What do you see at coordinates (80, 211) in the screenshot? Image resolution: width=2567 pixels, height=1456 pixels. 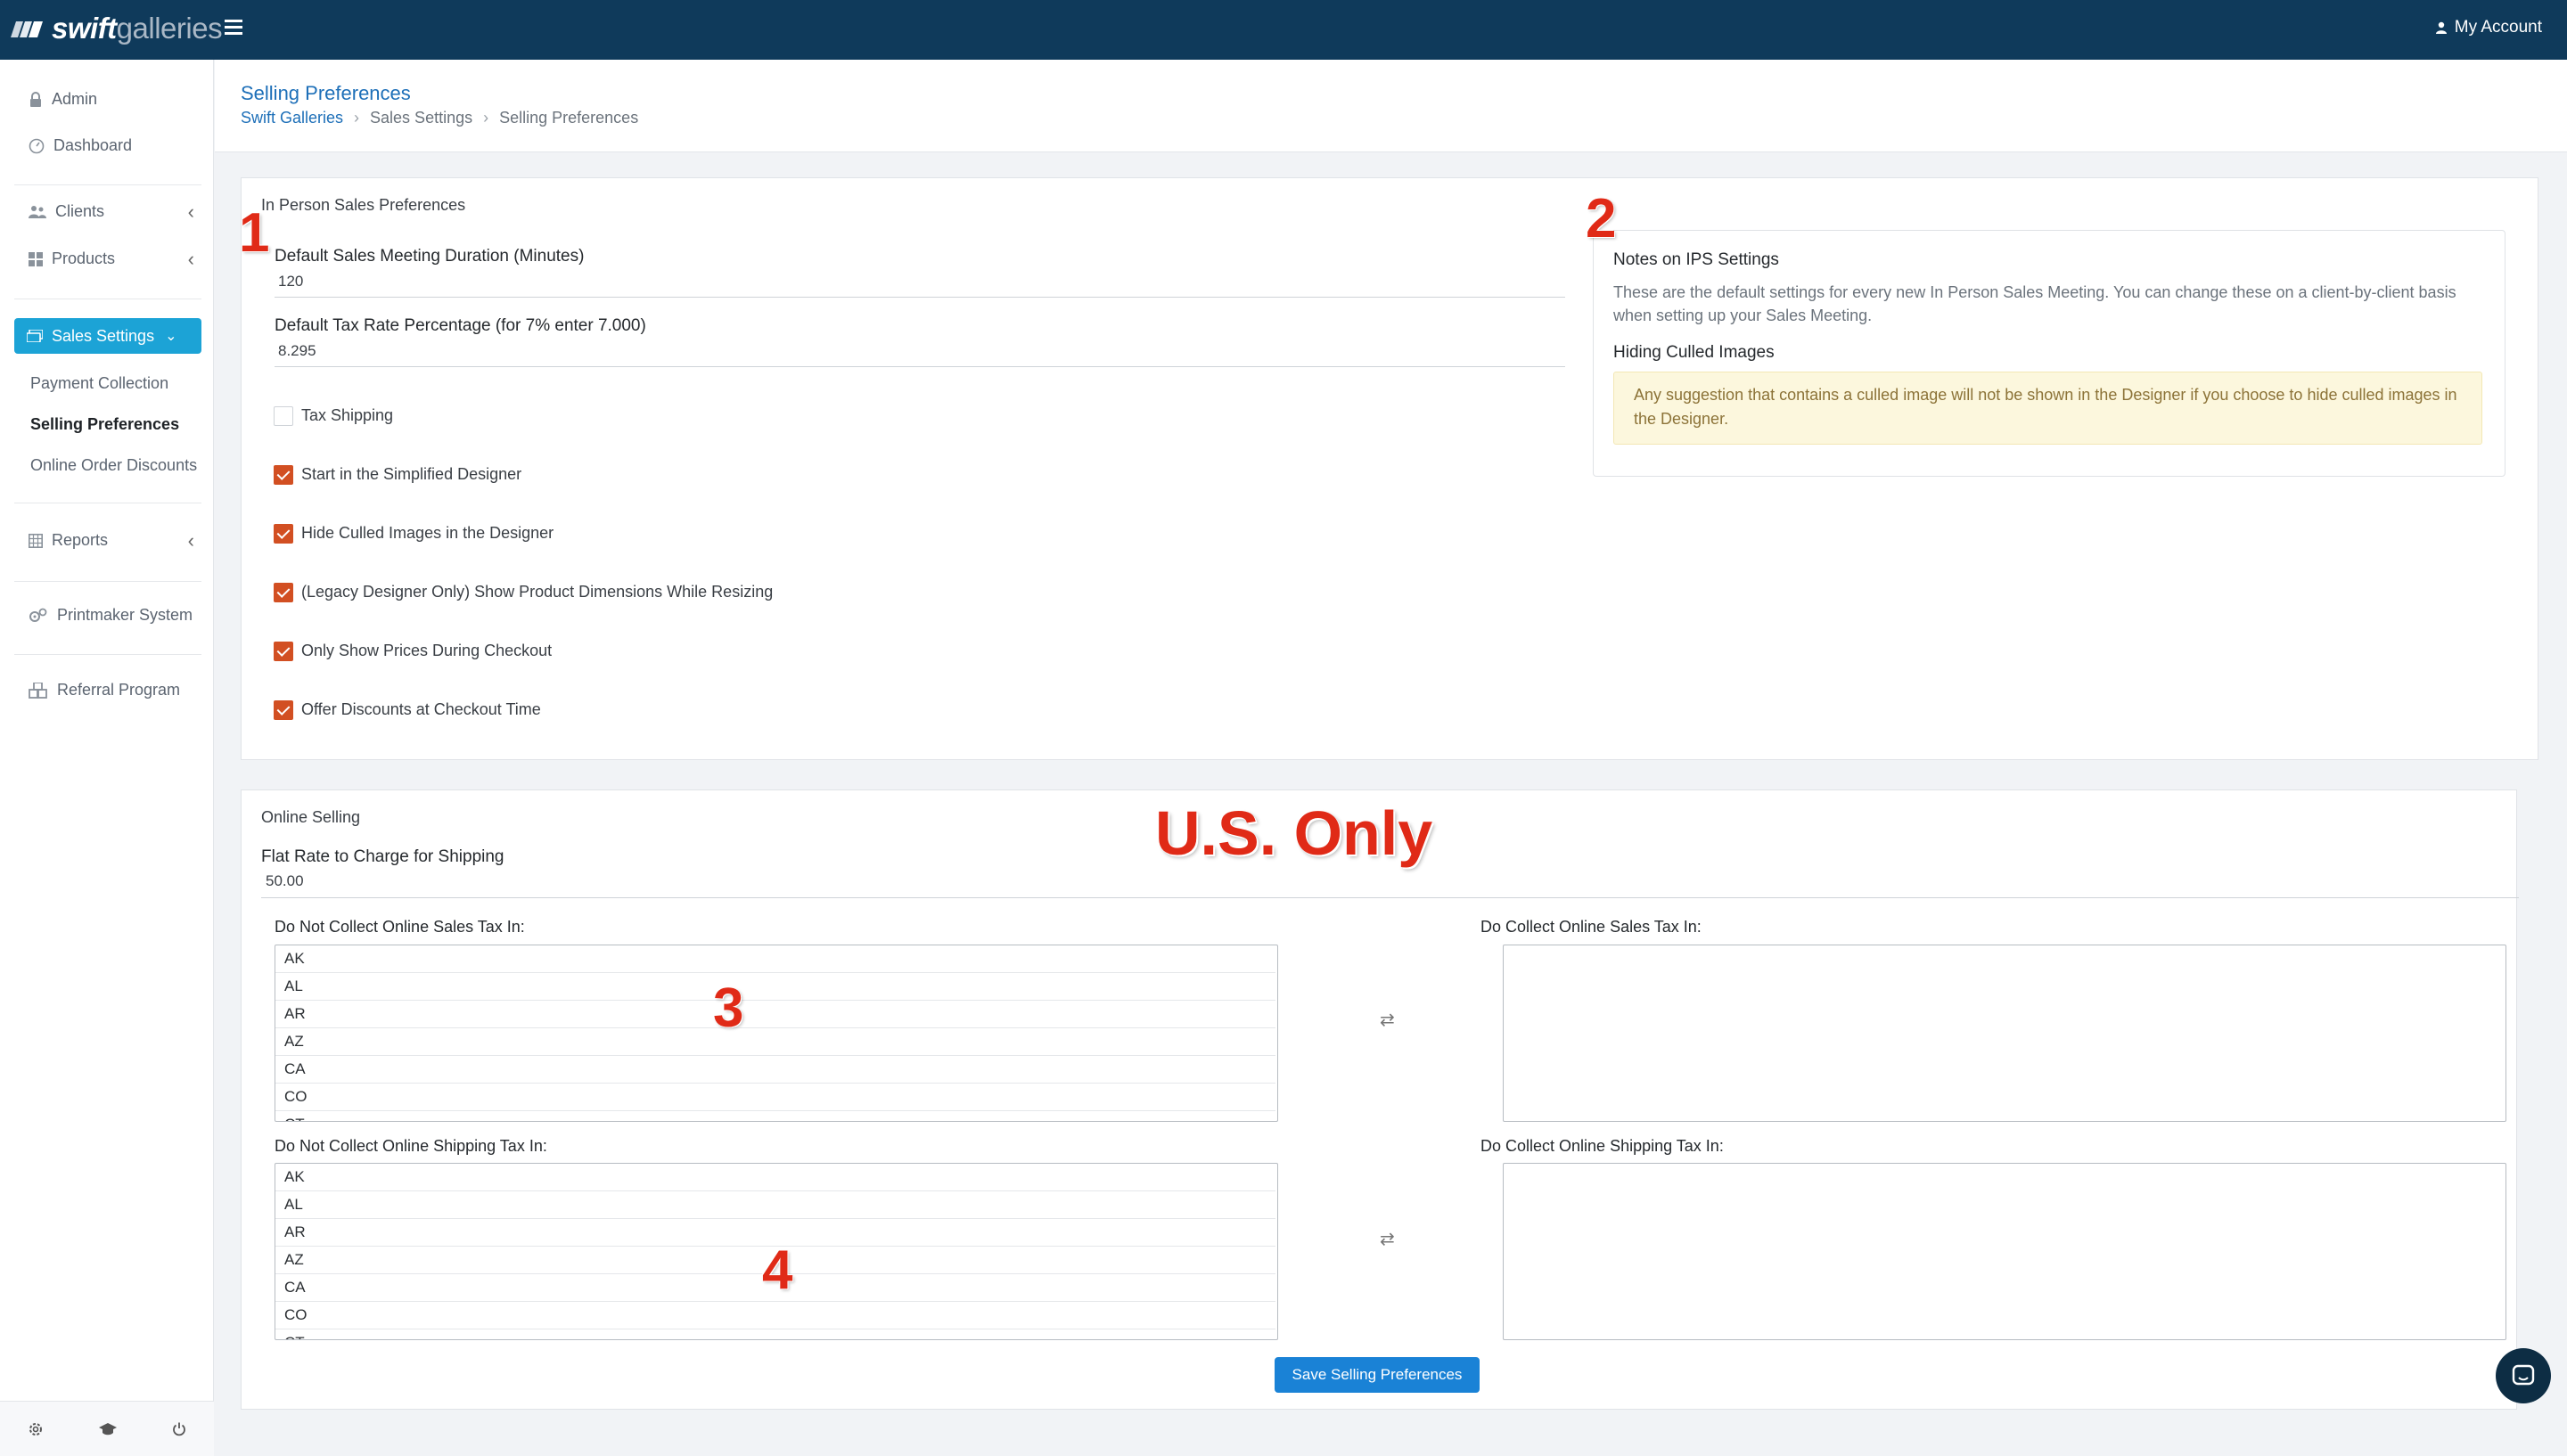 I see `sidebar-item-label: Clients` at bounding box center [80, 211].